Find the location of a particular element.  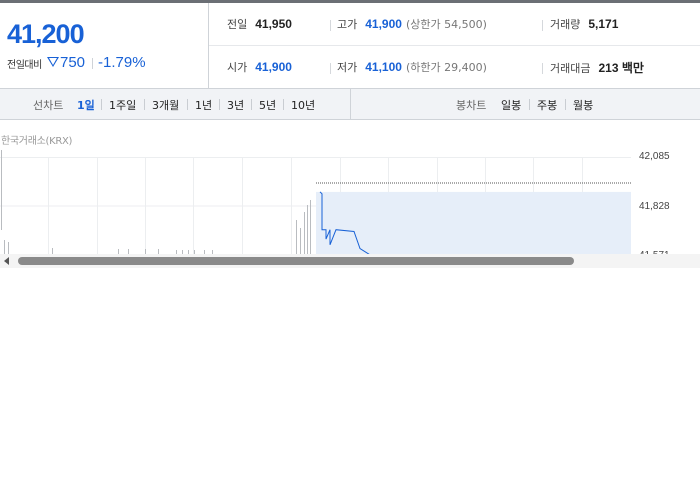

stat-label: 거래대금 is located at coordinates (570, 68).